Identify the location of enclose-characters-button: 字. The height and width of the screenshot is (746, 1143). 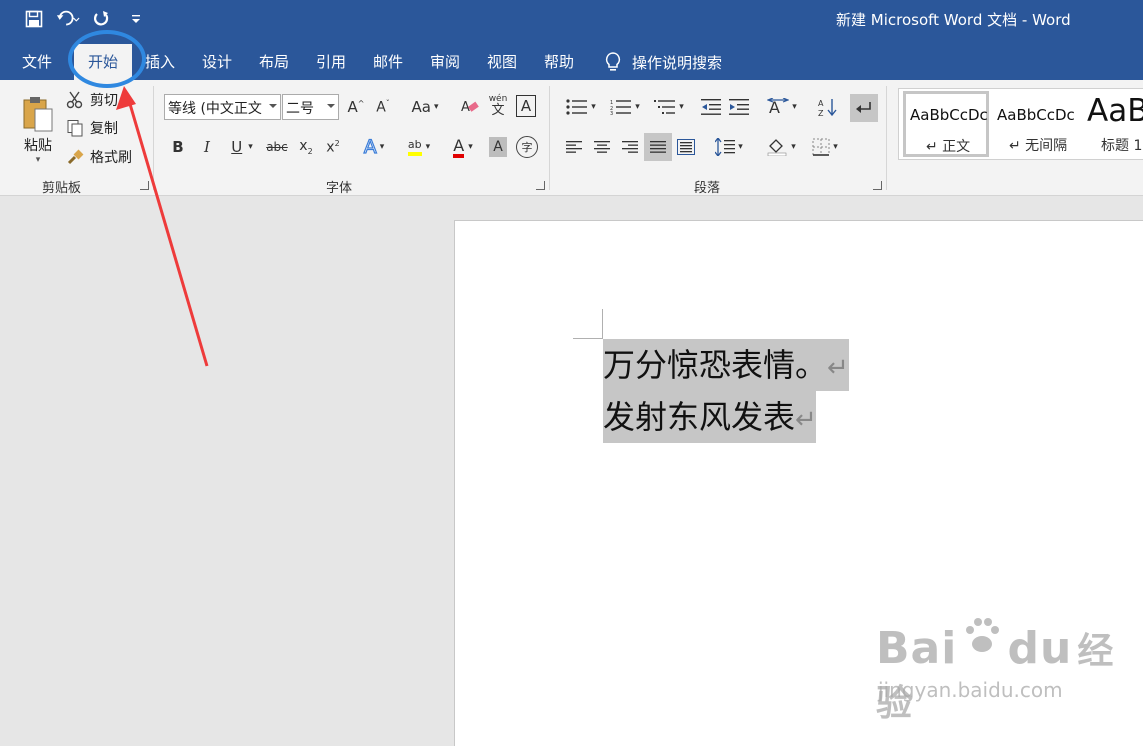
(527, 147).